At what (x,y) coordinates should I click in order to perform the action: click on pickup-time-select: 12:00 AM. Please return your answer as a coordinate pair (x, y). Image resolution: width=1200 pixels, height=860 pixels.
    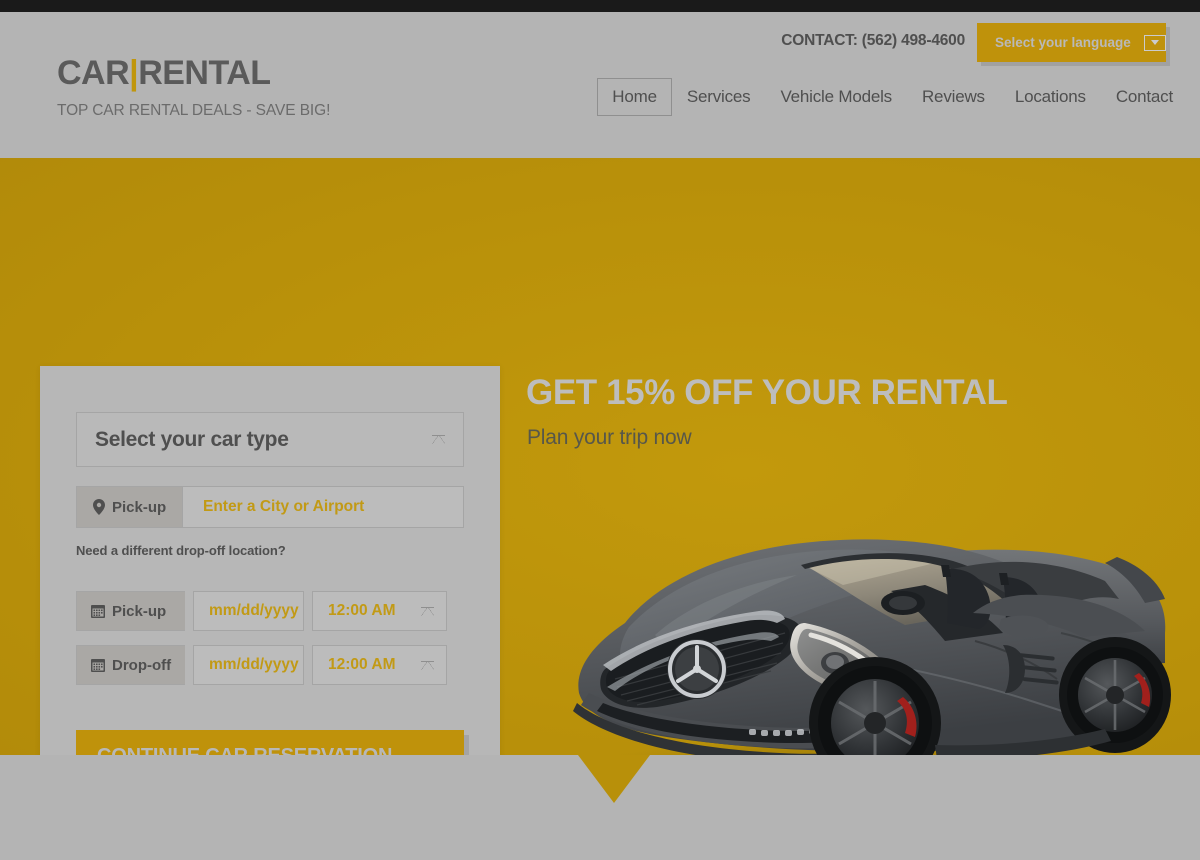
    Looking at the image, I should click on (379, 611).